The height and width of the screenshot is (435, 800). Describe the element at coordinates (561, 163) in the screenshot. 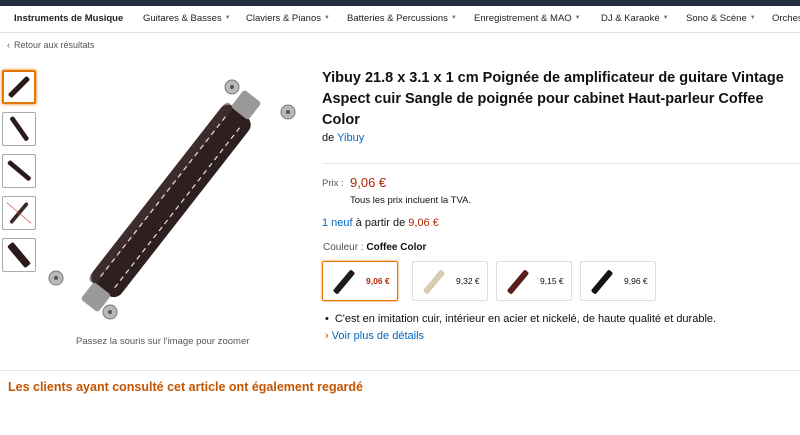

I see `divider` at that location.